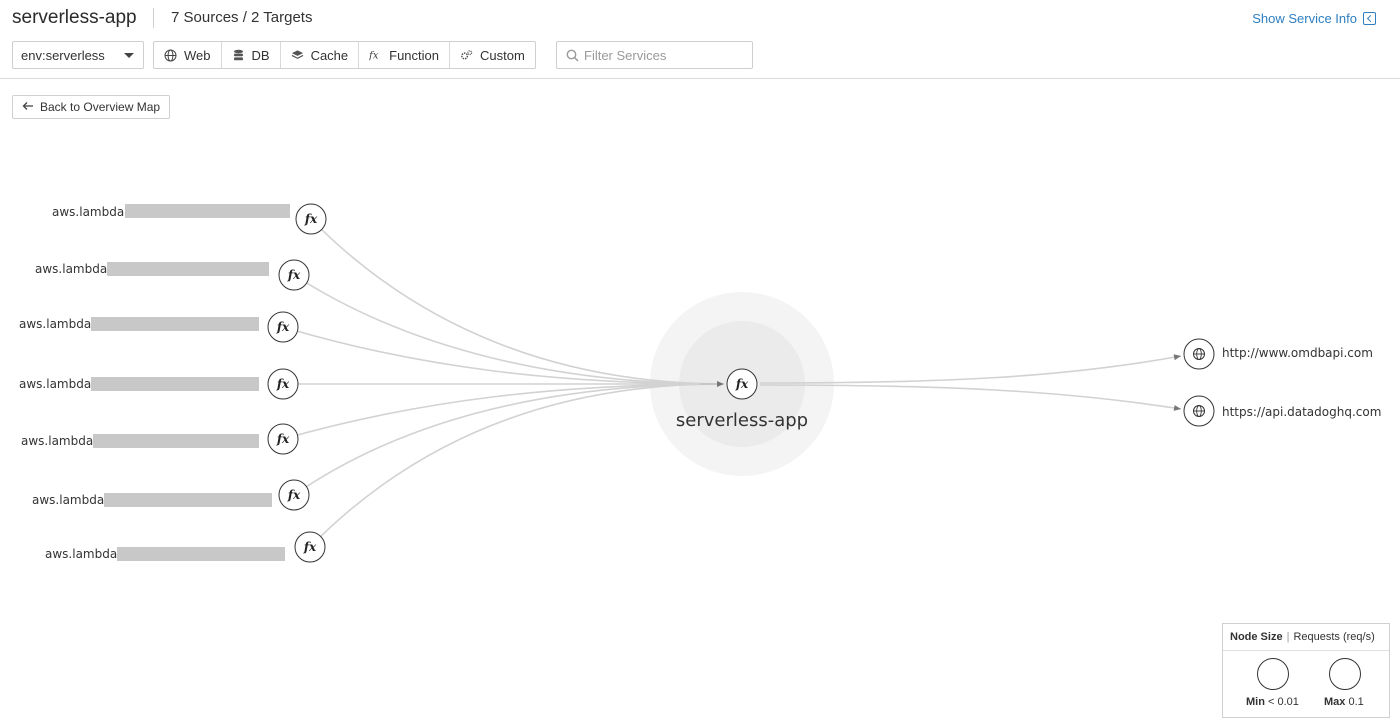 Image resolution: width=1400 pixels, height=725 pixels. Describe the element at coordinates (742, 420) in the screenshot. I see `center-node-label: serverless-app` at that location.